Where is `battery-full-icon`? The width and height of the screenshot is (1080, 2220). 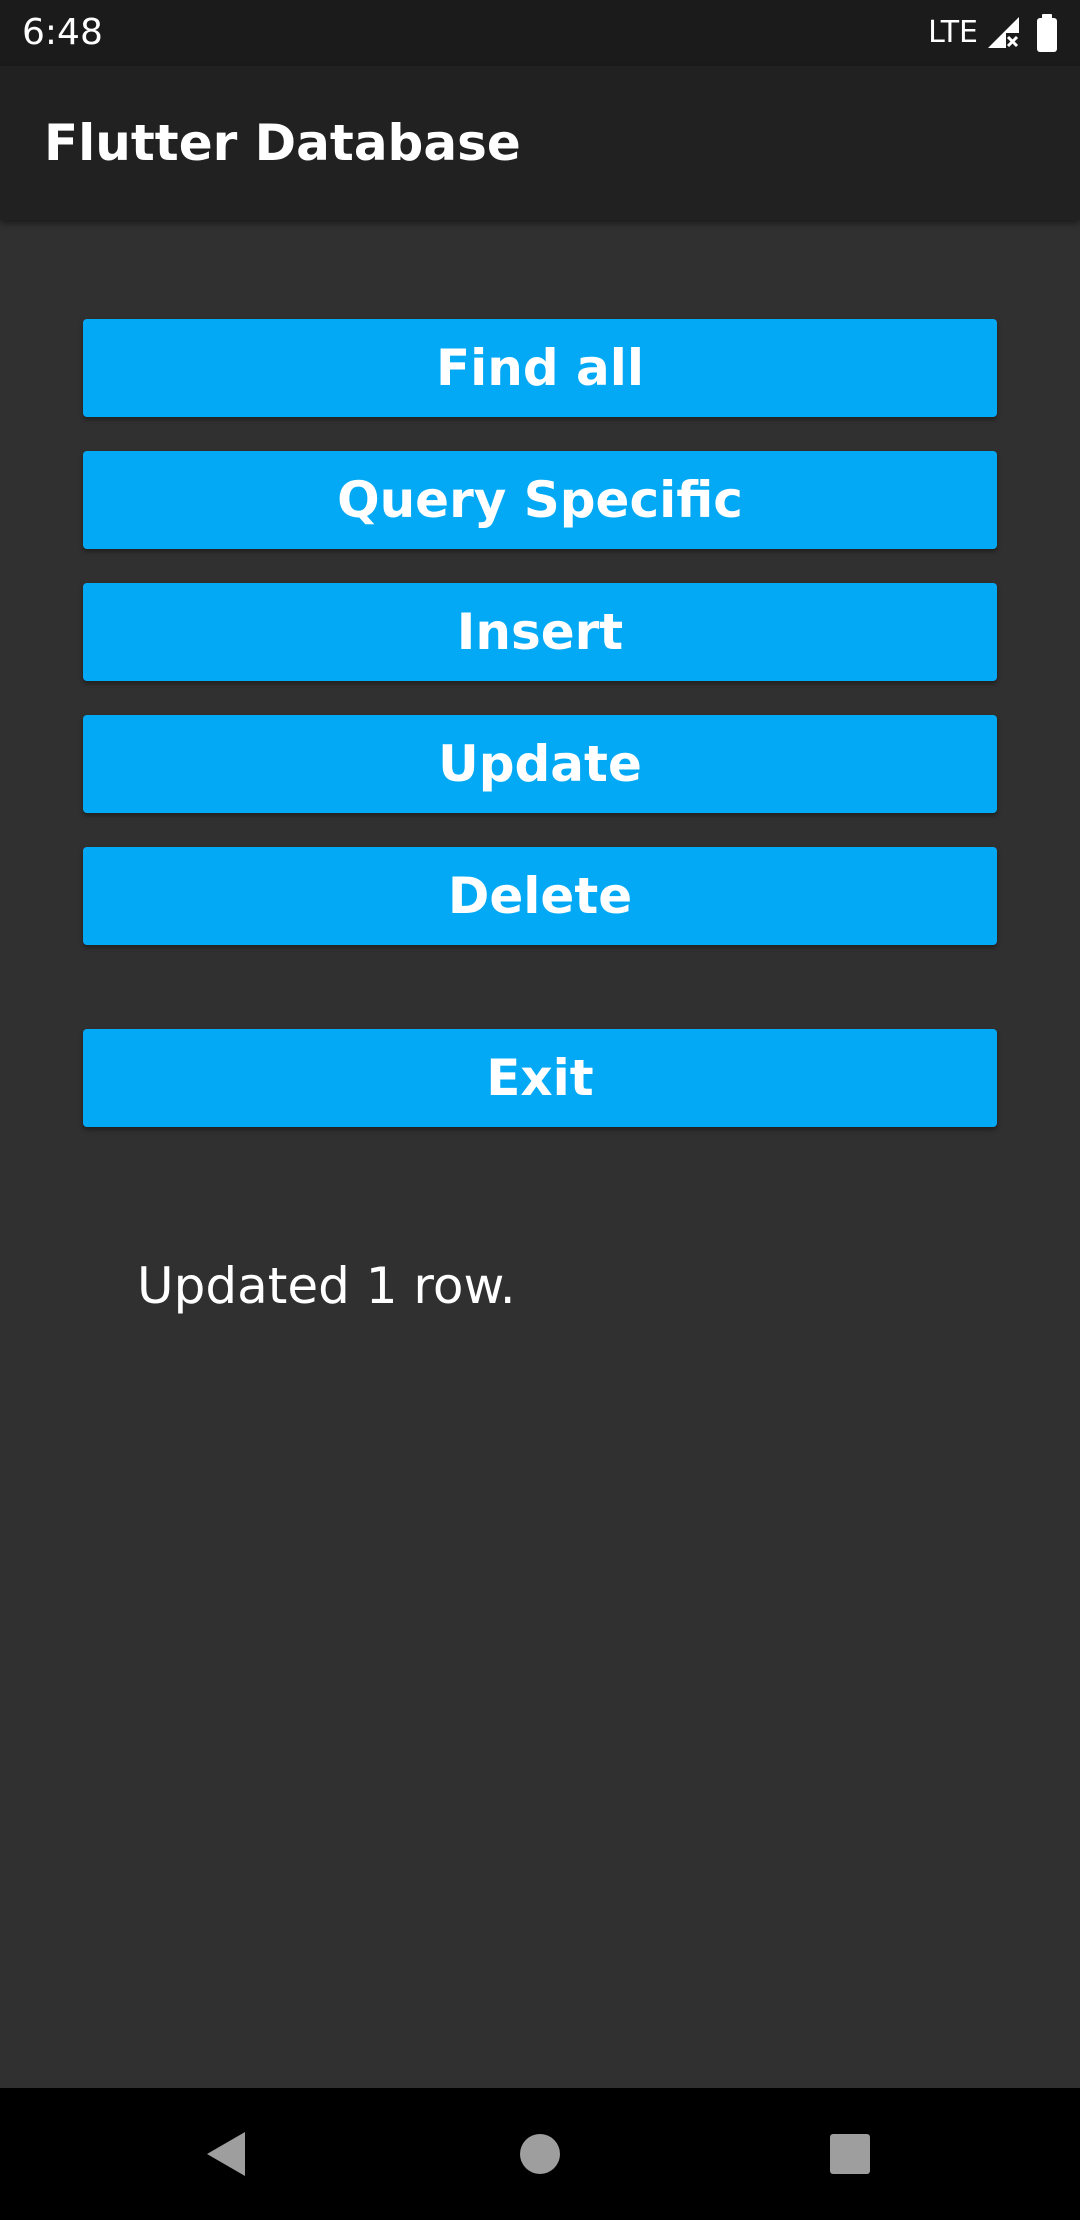
battery-full-icon is located at coordinates (1047, 33).